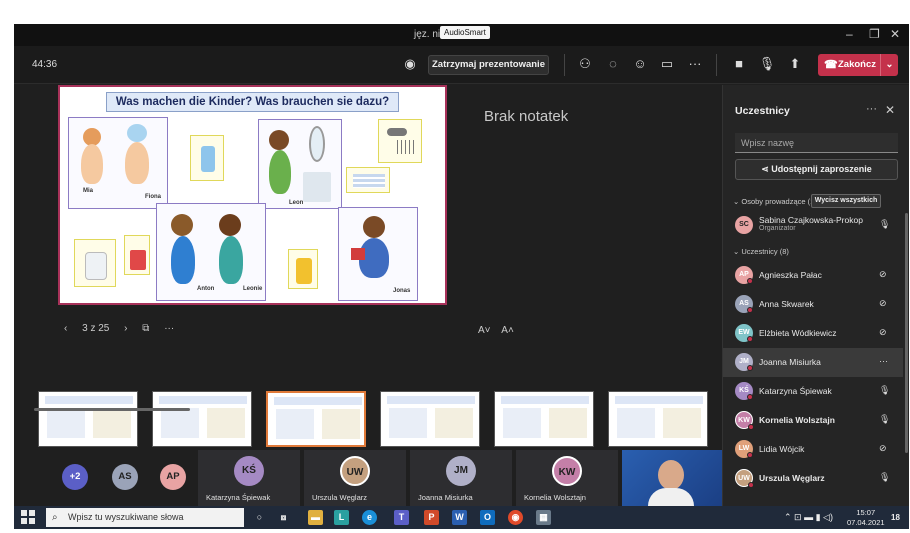 The image size is (910, 533). Describe the element at coordinates (340, 497) in the screenshot. I see `tile-name: Urszula Węglarz` at that location.